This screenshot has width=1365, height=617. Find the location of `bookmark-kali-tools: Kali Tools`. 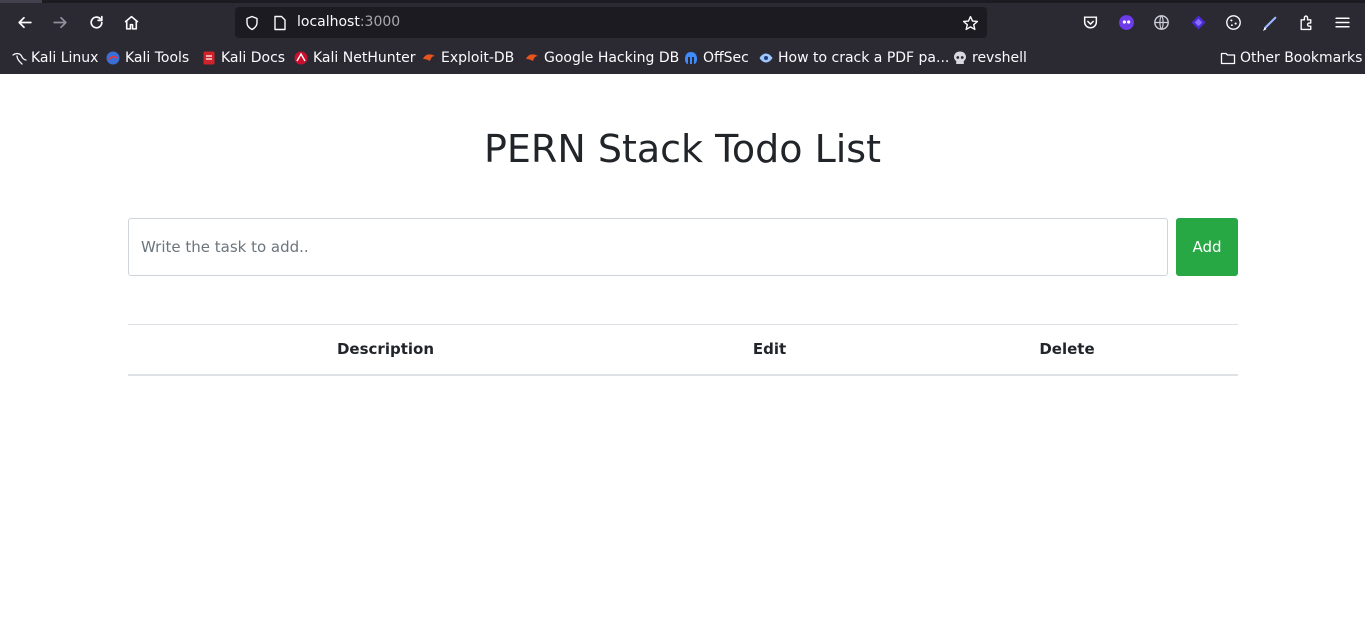

bookmark-kali-tools: Kali Tools is located at coordinates (147, 58).